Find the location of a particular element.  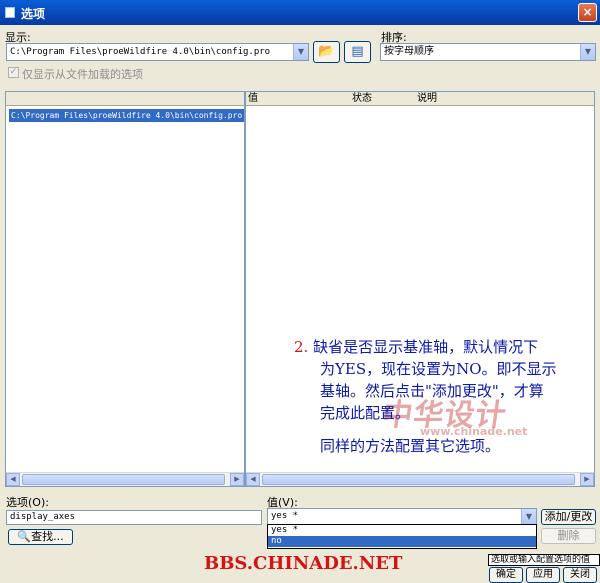

annotation-line: 缺省是否显示基准轴，默认情况下 is located at coordinates (426, 347).